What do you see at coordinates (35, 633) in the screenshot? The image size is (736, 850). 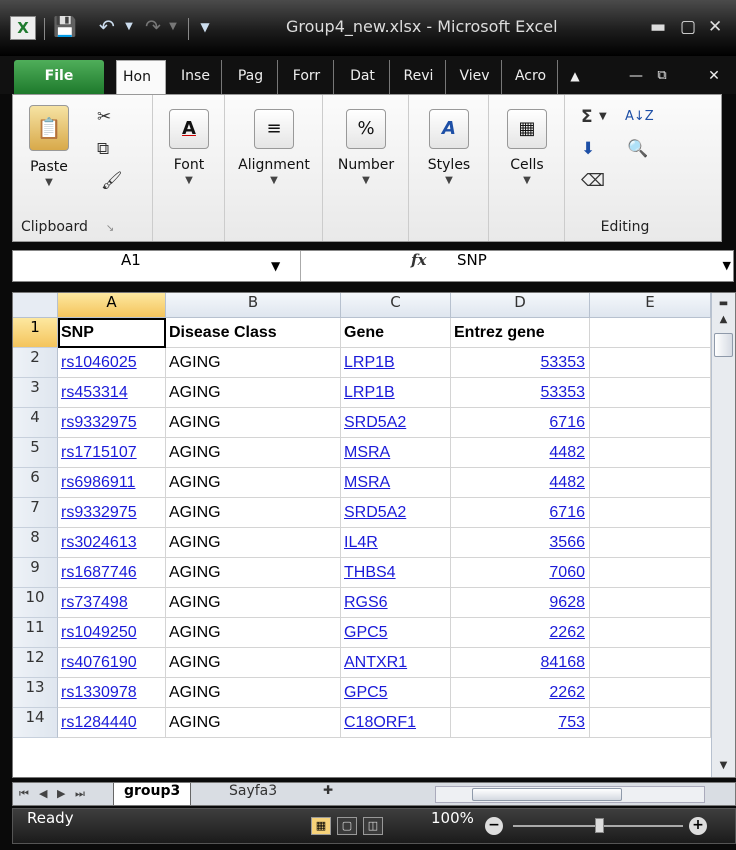 I see `row-header: 11` at bounding box center [35, 633].